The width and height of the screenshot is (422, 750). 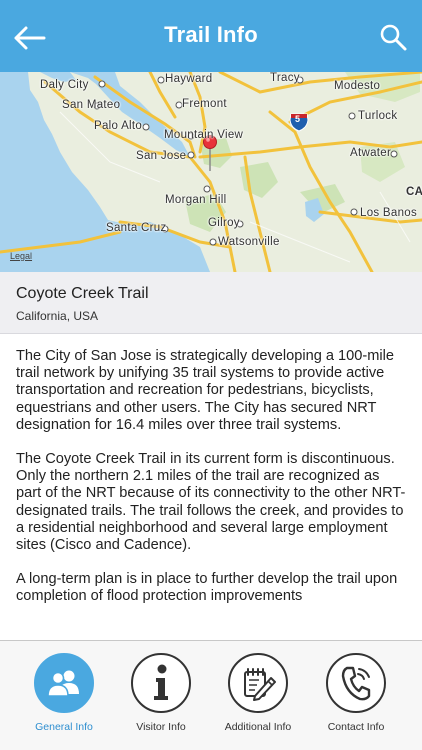 I want to click on tab-contact-info: Contact Info, so click(x=356, y=693).